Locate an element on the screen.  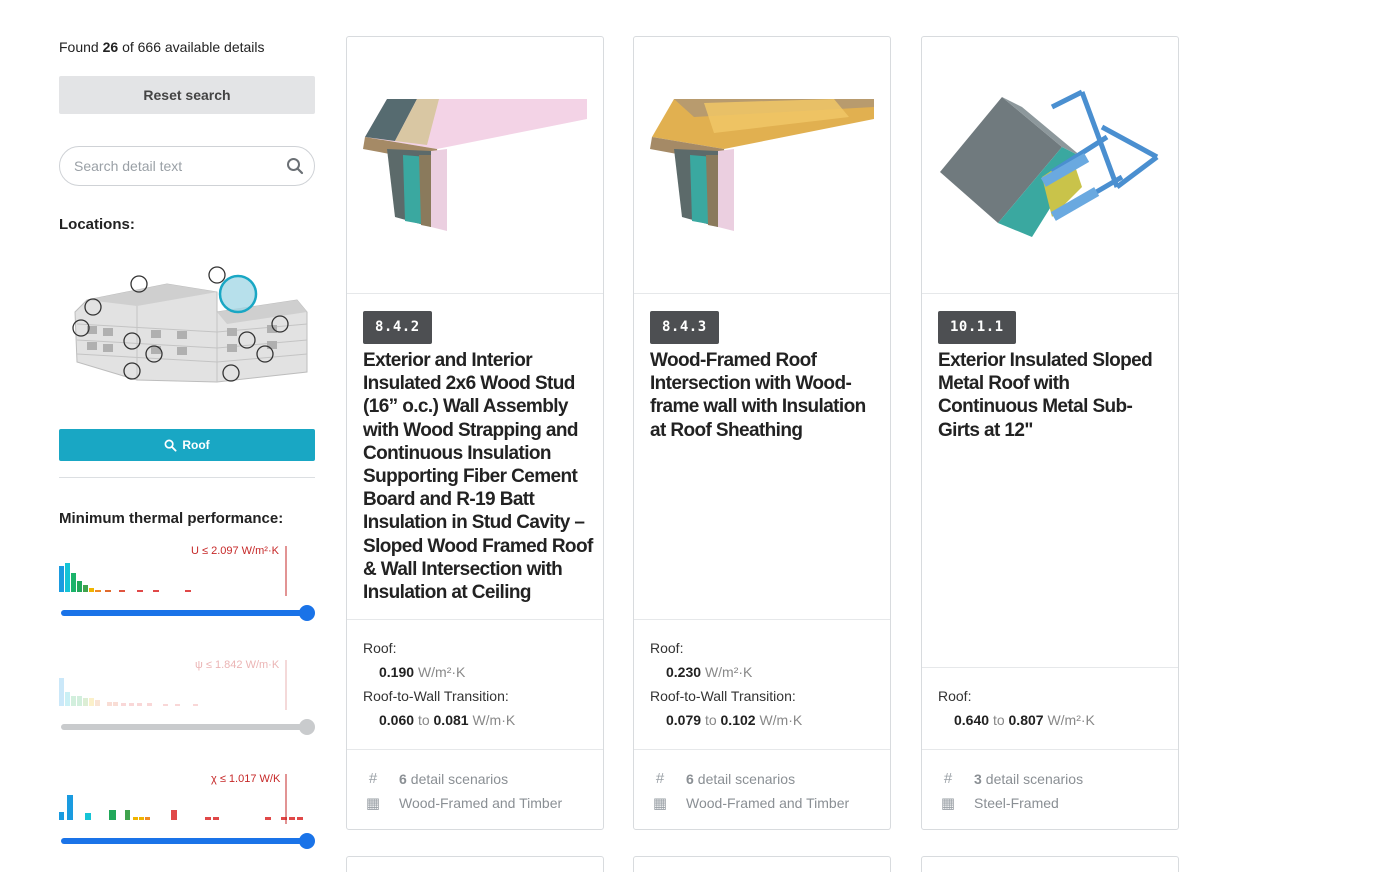
location-filter-button: Roof is located at coordinates (187, 445).